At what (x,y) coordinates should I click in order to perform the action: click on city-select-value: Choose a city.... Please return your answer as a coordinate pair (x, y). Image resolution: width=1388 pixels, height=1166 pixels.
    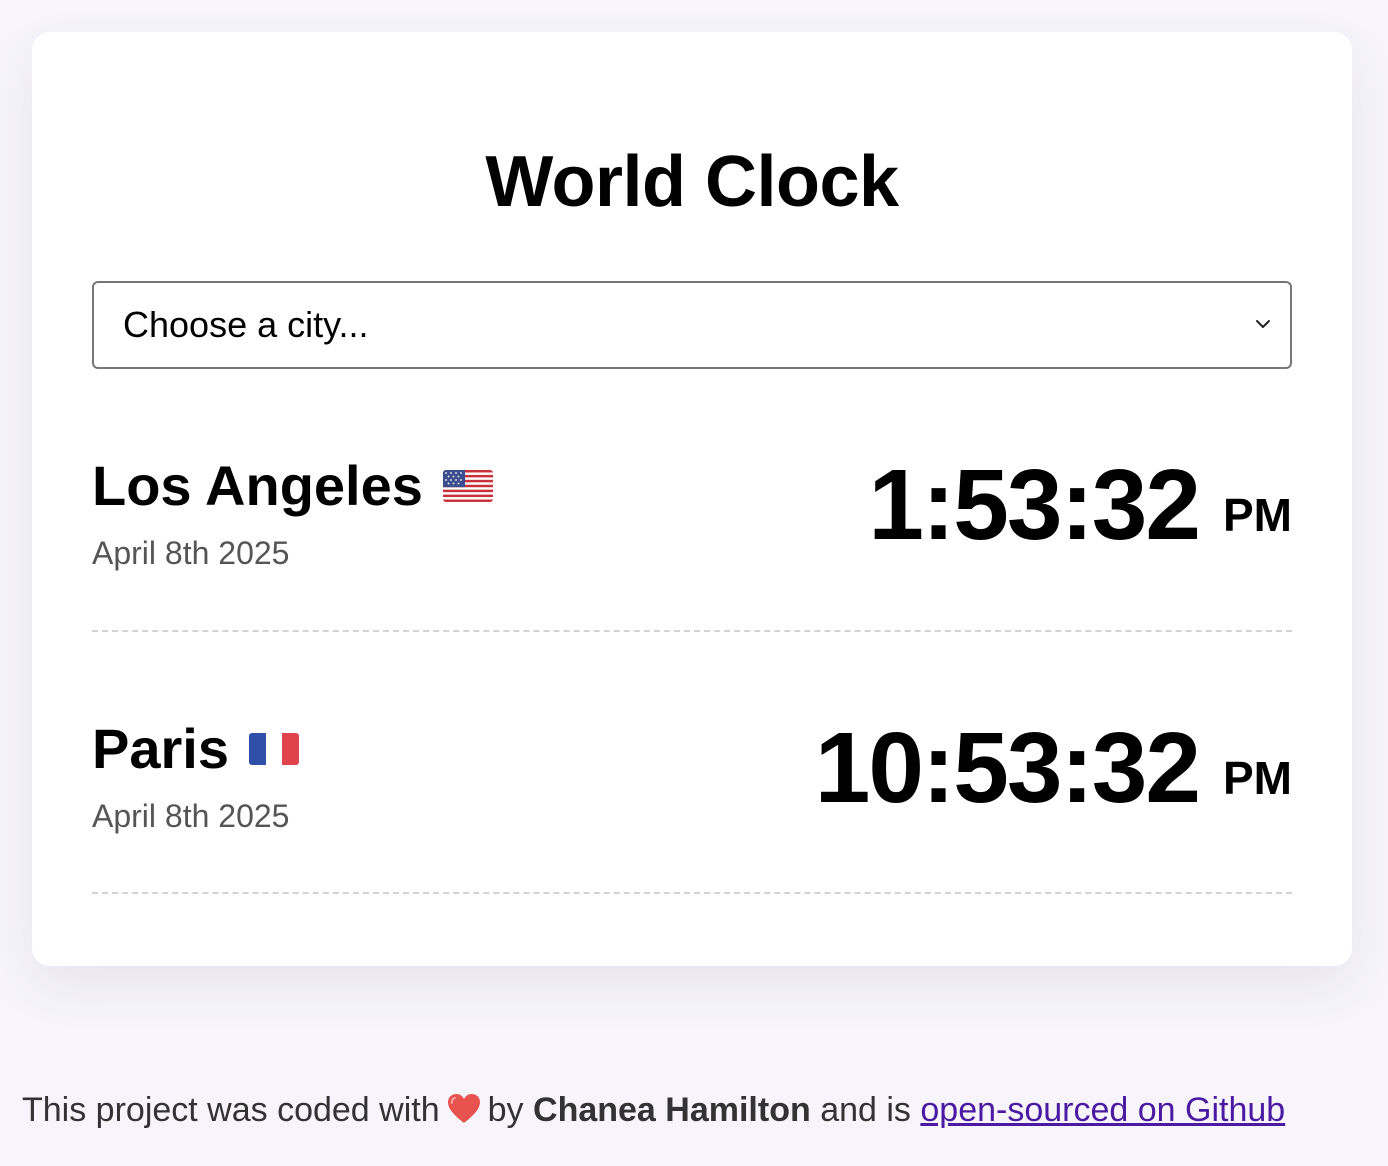
    Looking at the image, I should click on (246, 324).